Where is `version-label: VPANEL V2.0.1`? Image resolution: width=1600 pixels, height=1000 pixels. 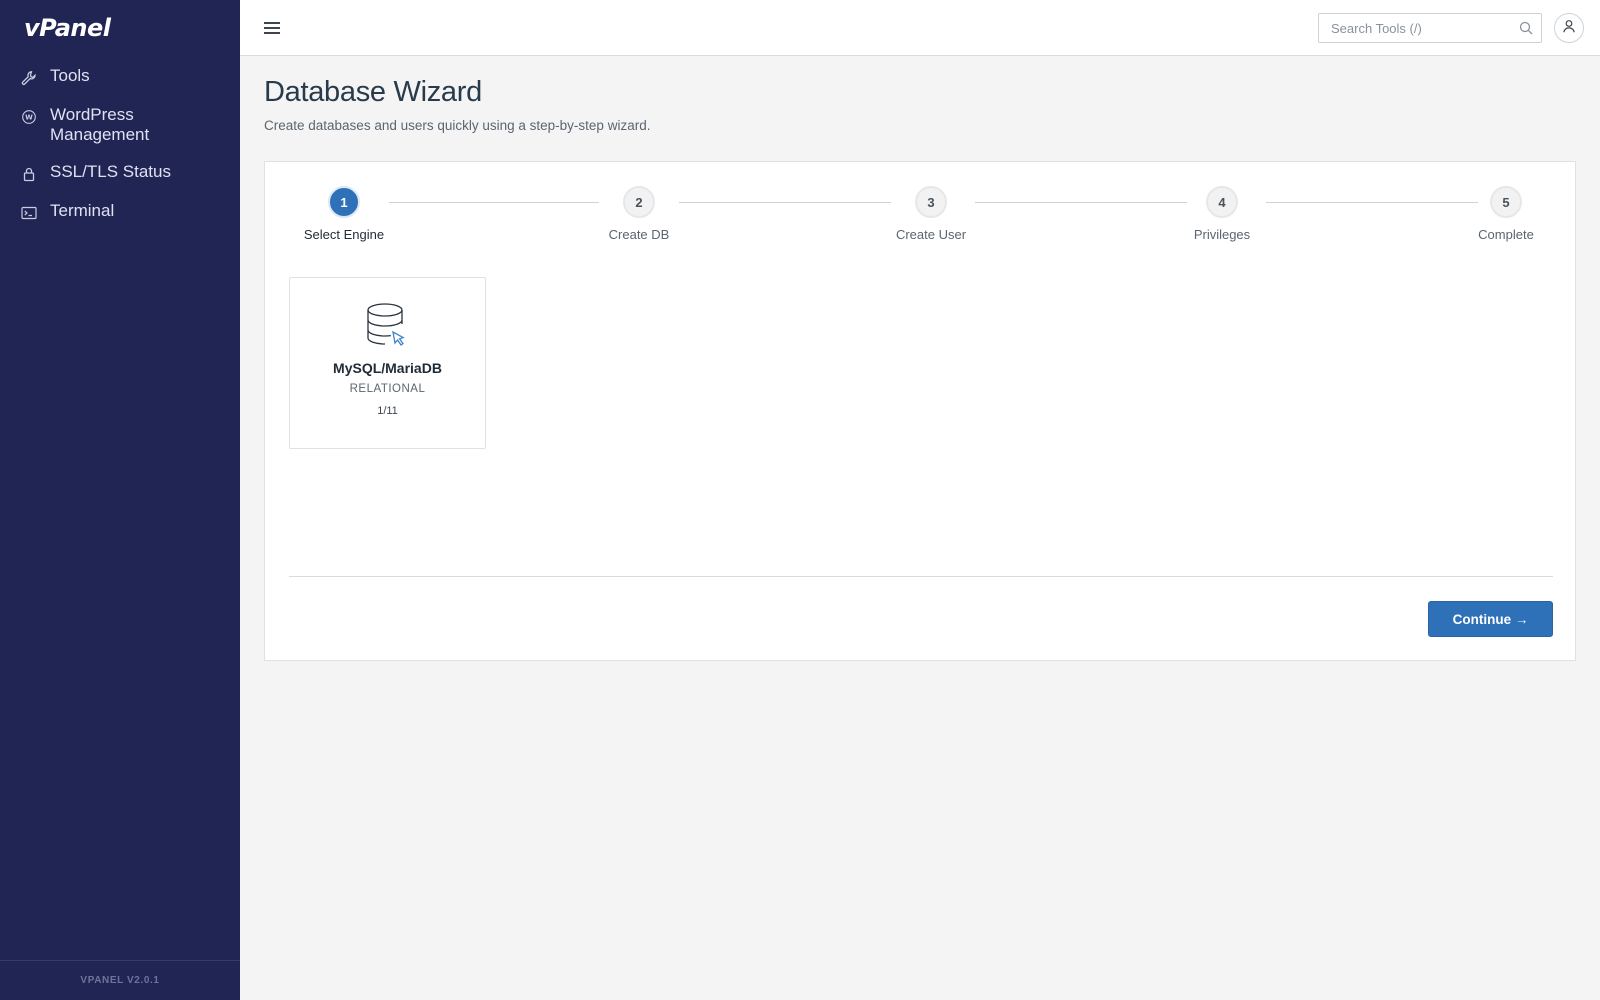
version-label: VPANEL V2.0.1 is located at coordinates (120, 980).